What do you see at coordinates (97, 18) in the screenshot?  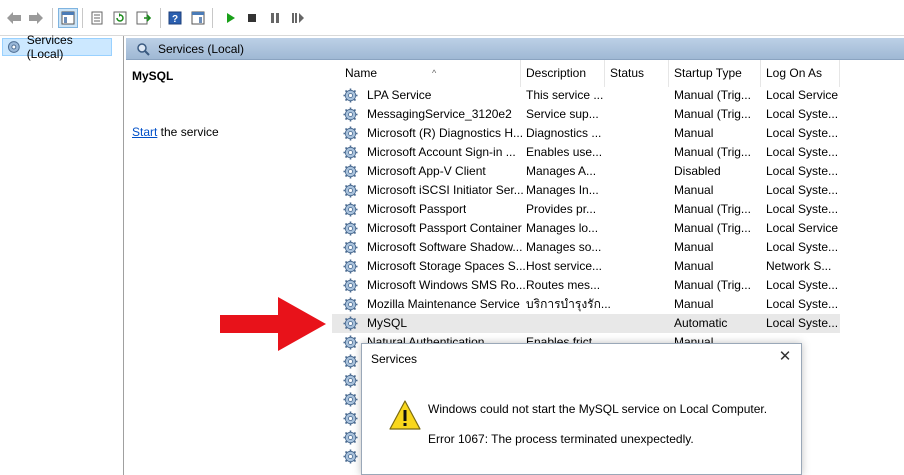 I see `properties-icon` at bounding box center [97, 18].